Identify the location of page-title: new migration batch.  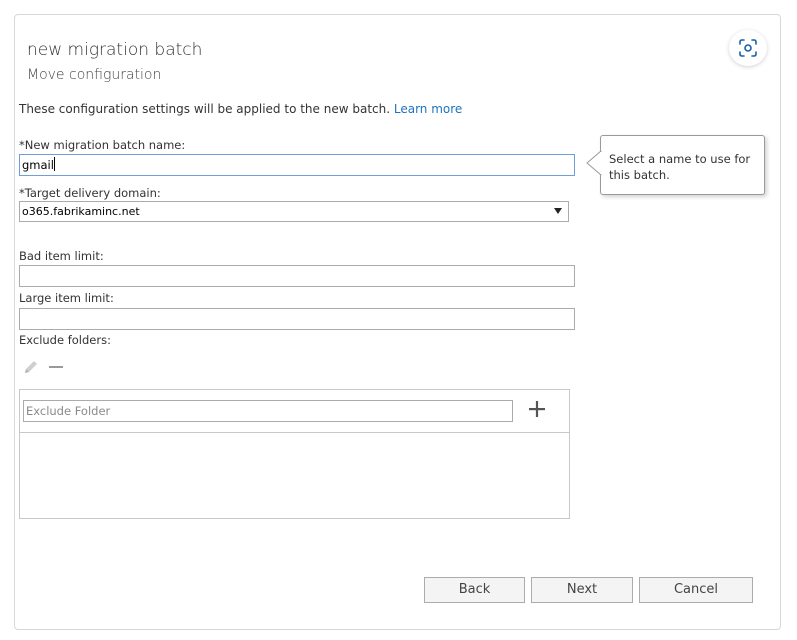
(115, 50).